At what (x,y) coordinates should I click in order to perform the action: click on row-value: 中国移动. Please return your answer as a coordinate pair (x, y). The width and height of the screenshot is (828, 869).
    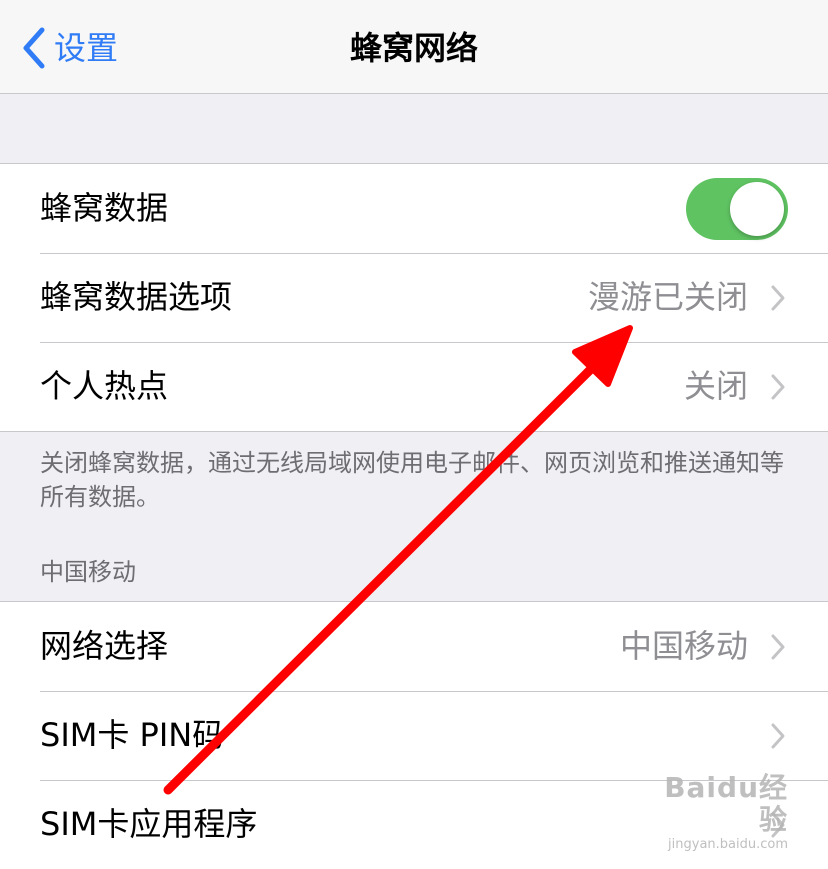
    Looking at the image, I should click on (683, 646).